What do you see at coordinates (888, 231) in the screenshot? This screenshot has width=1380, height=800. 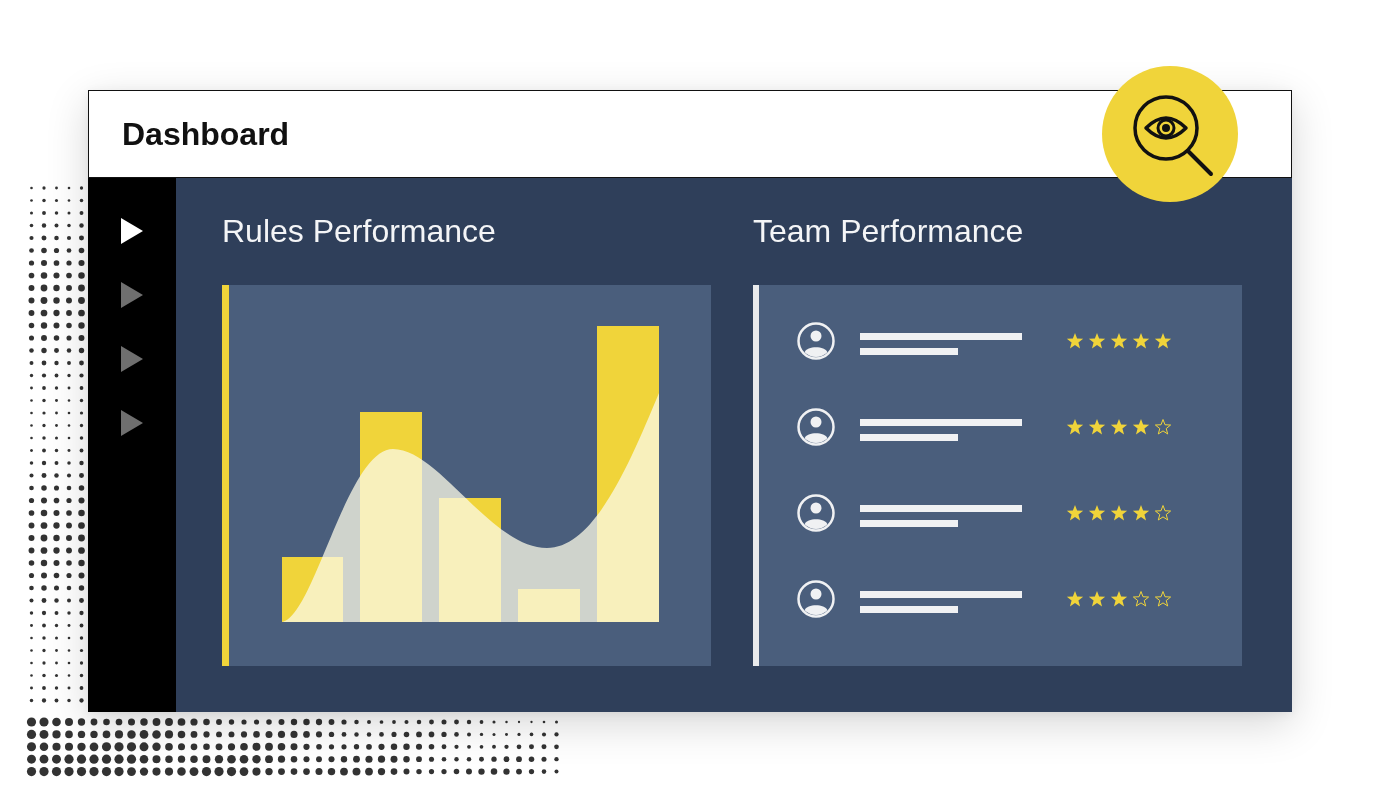 I see `panel-title: Team Performance` at bounding box center [888, 231].